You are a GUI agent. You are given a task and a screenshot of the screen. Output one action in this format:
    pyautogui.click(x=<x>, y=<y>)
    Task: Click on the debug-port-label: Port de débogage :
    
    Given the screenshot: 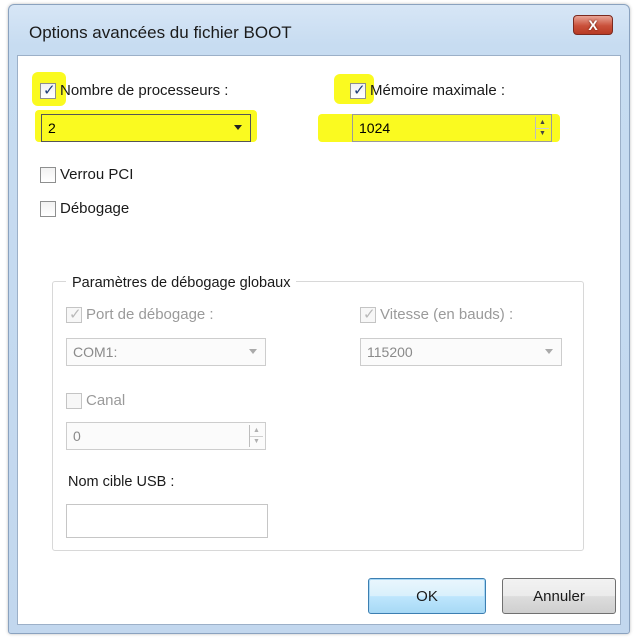 What is the action you would take?
    pyautogui.click(x=150, y=314)
    